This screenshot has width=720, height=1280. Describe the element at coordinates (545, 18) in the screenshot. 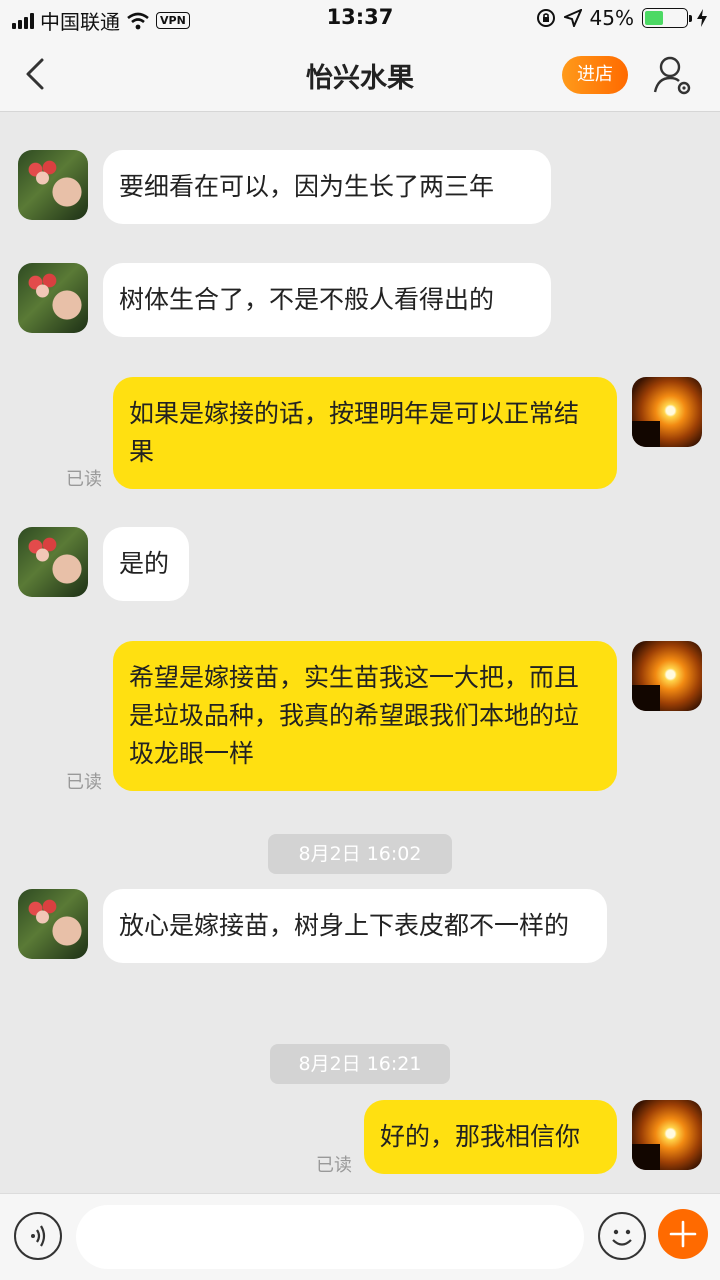

I see `rotation-lock-icon` at that location.